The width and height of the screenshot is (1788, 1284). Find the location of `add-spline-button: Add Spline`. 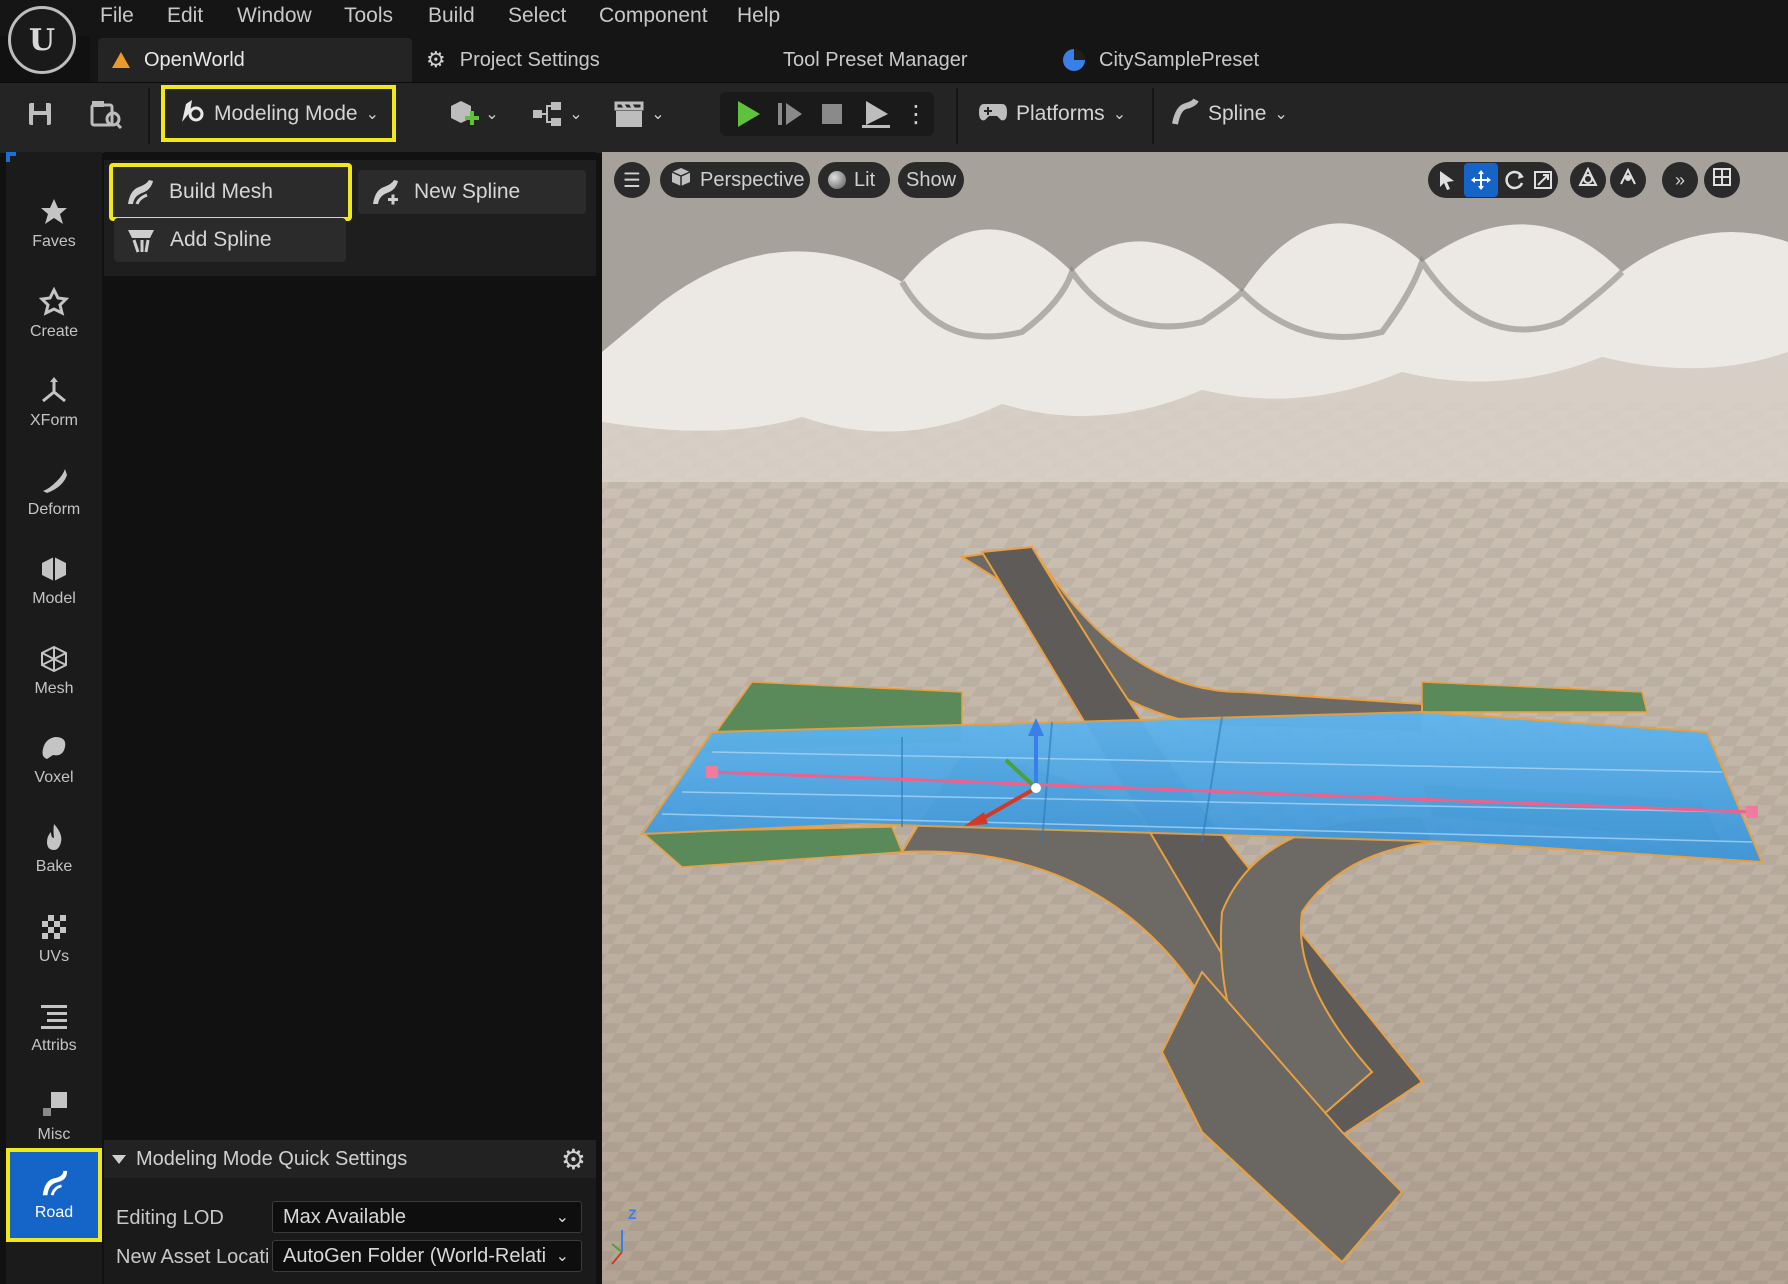

add-spline-button: Add Spline is located at coordinates (230, 240).